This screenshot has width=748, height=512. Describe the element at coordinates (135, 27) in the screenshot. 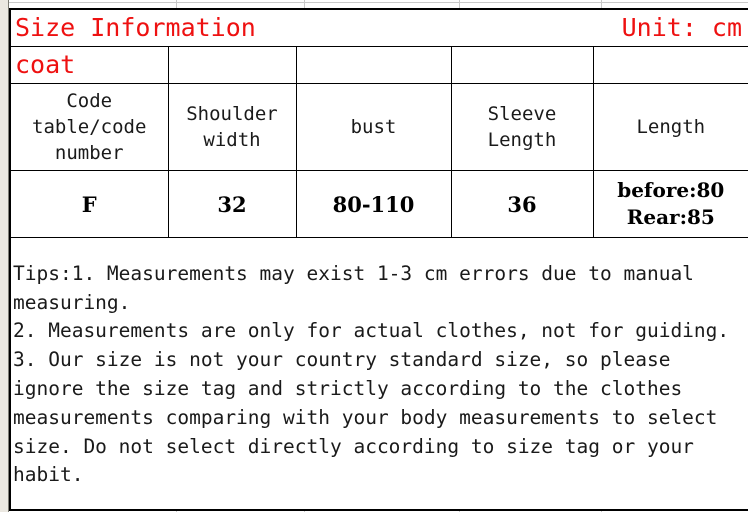

I see `page-title: Size Information` at that location.